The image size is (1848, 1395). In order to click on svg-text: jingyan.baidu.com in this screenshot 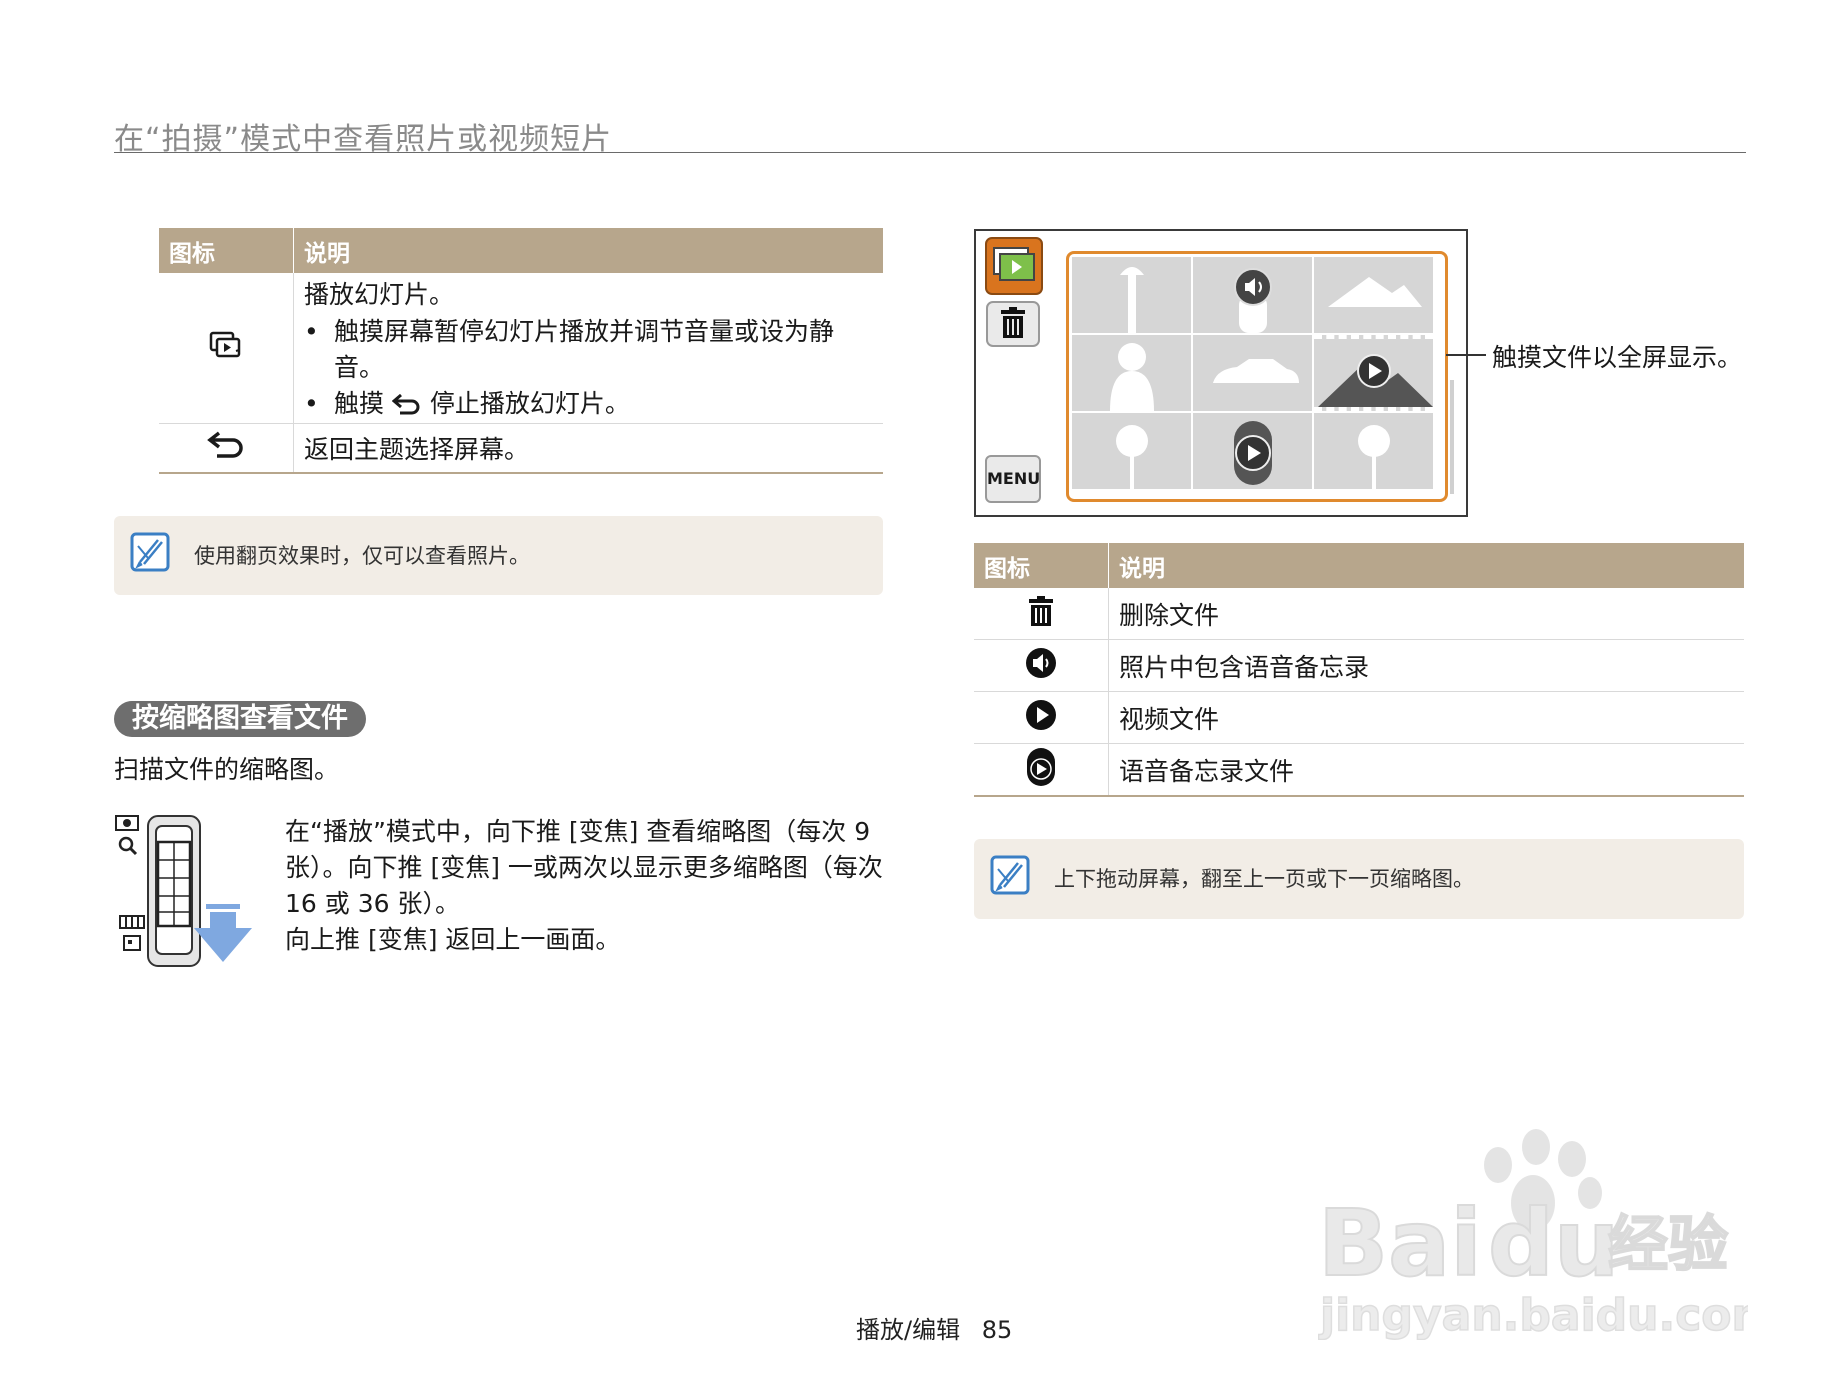, I will do `click(1533, 1315)`.